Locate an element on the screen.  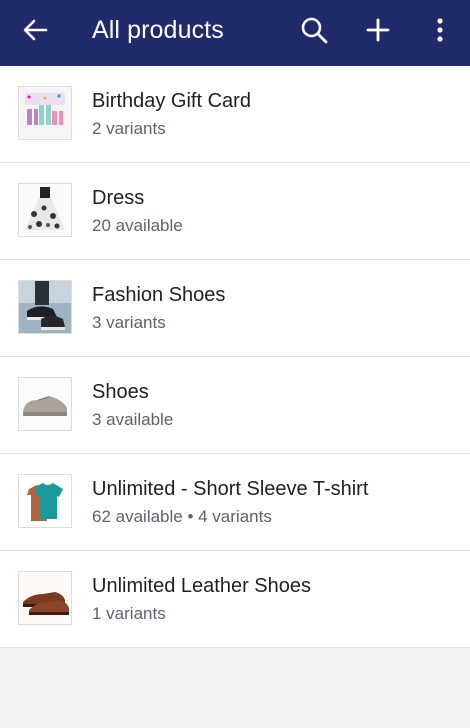
list-item: Fashion Shoes 3 variants is located at coordinates (235, 308).